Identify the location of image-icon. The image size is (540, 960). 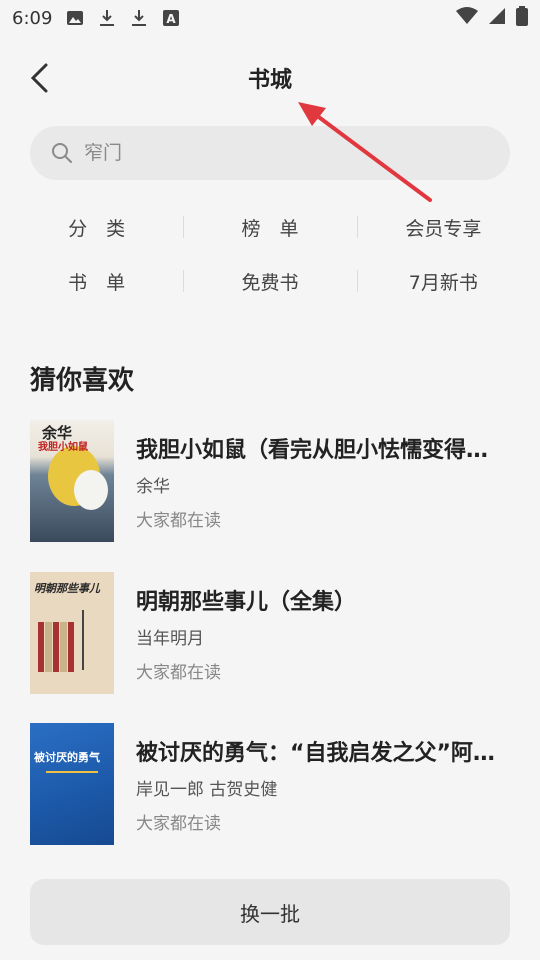
(75, 18).